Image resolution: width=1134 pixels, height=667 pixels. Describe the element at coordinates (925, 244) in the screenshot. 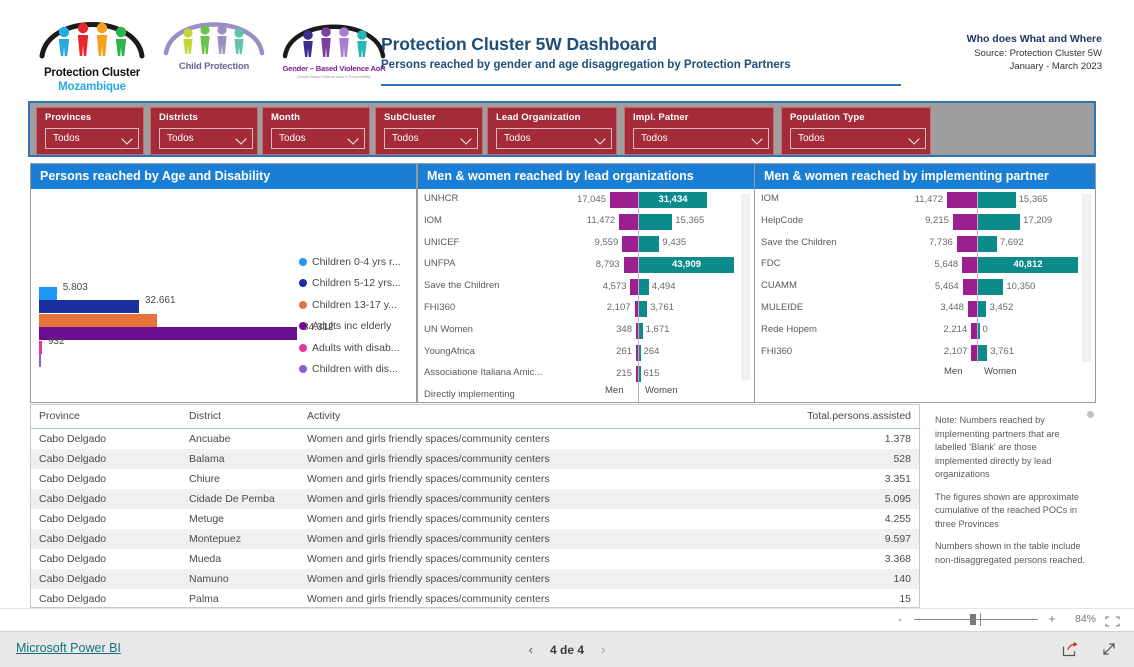

I see `tornado-row: Save the Children 7,736 7,692` at that location.